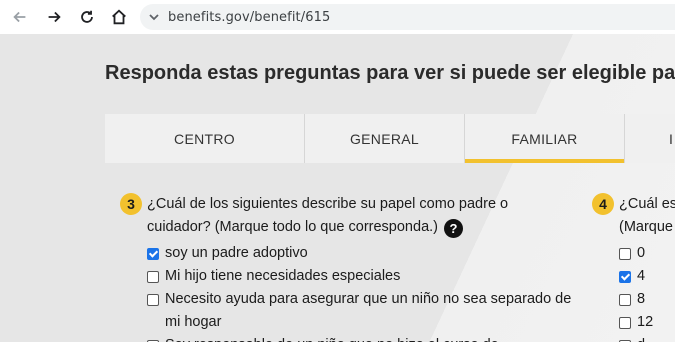  What do you see at coordinates (636, 322) in the screenshot?
I see `option-count-12: 12` at bounding box center [636, 322].